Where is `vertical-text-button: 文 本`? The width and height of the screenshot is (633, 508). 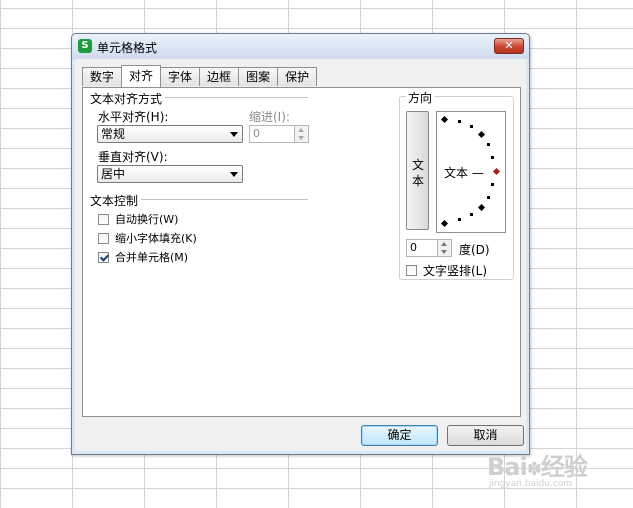 vertical-text-button: 文 本 is located at coordinates (417, 170).